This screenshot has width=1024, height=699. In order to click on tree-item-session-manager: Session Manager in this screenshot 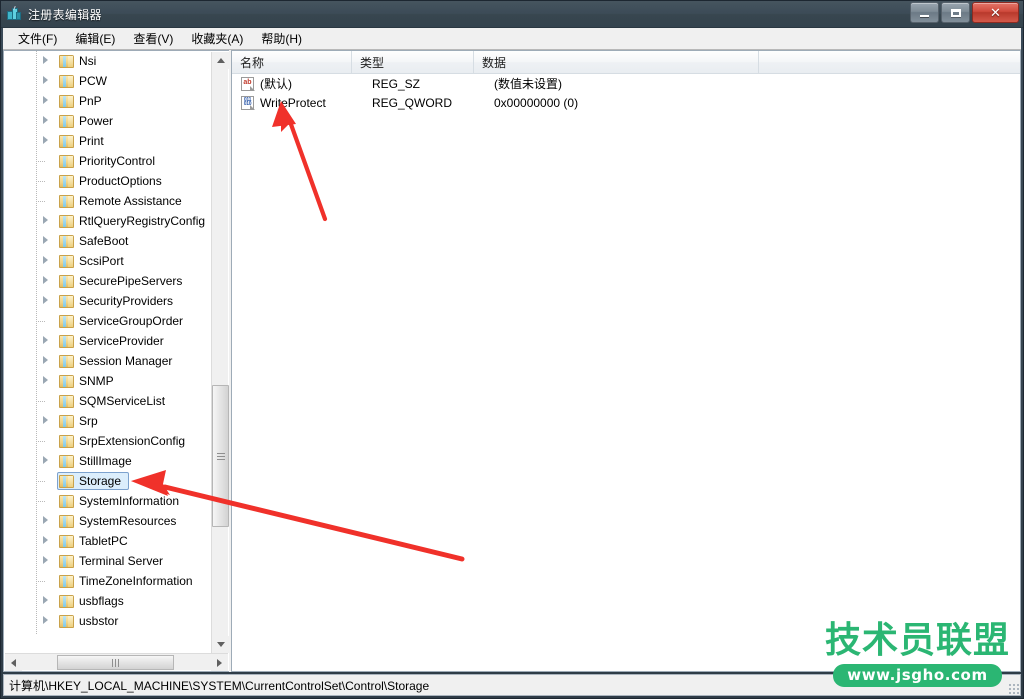, I will do `click(107, 361)`.